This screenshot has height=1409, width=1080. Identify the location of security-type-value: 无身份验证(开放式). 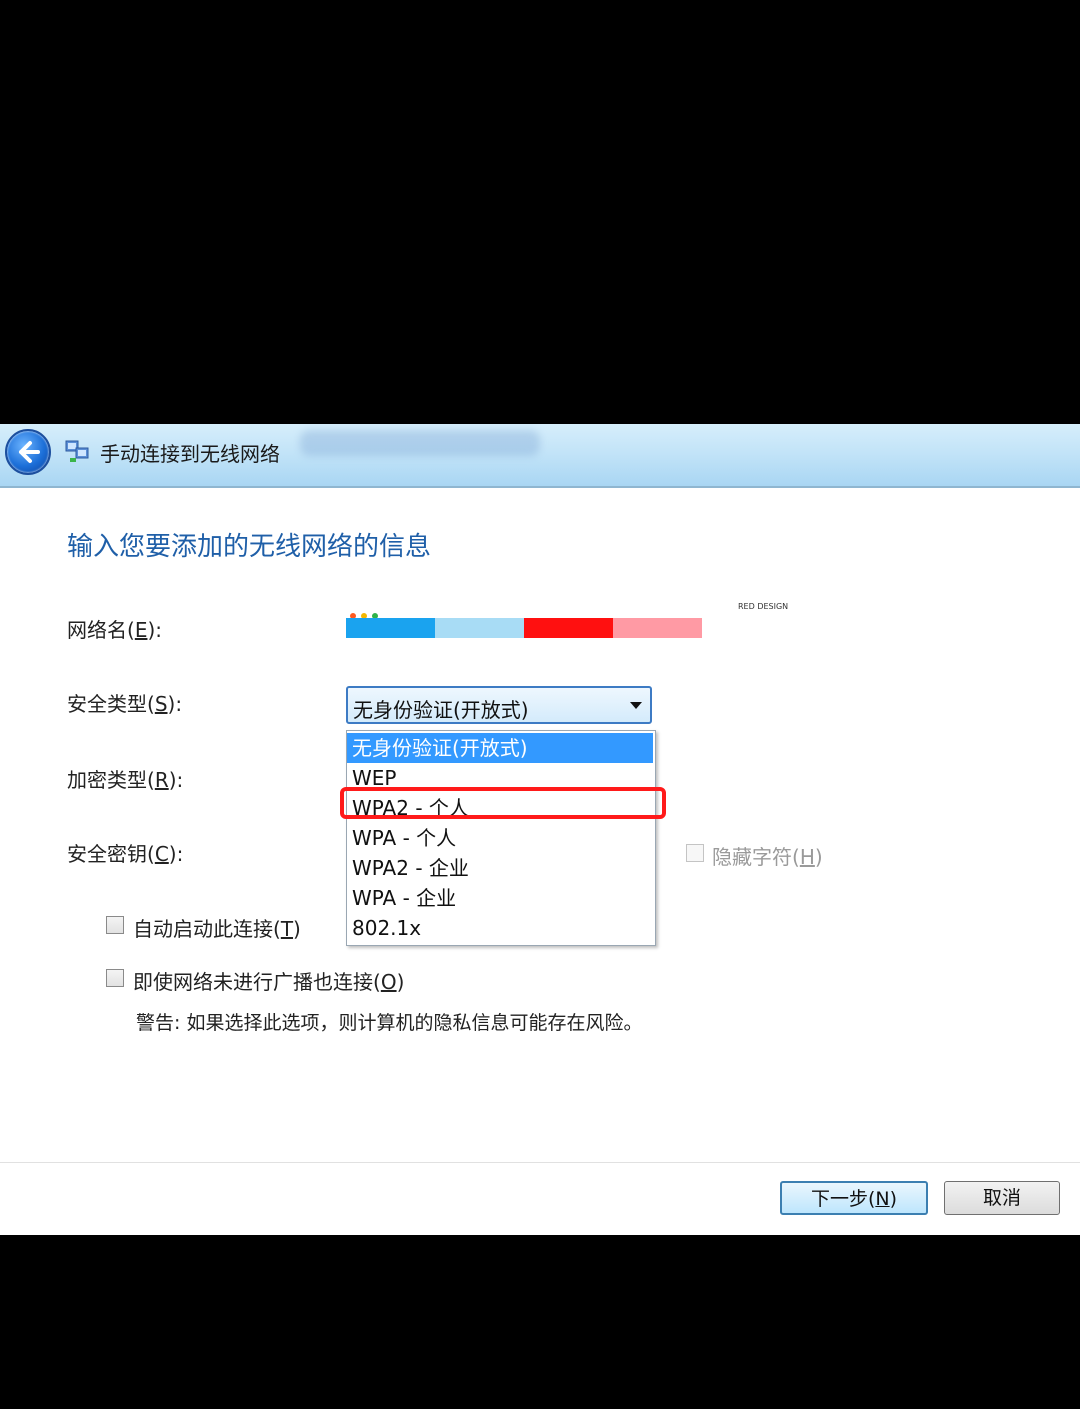
(441, 710).